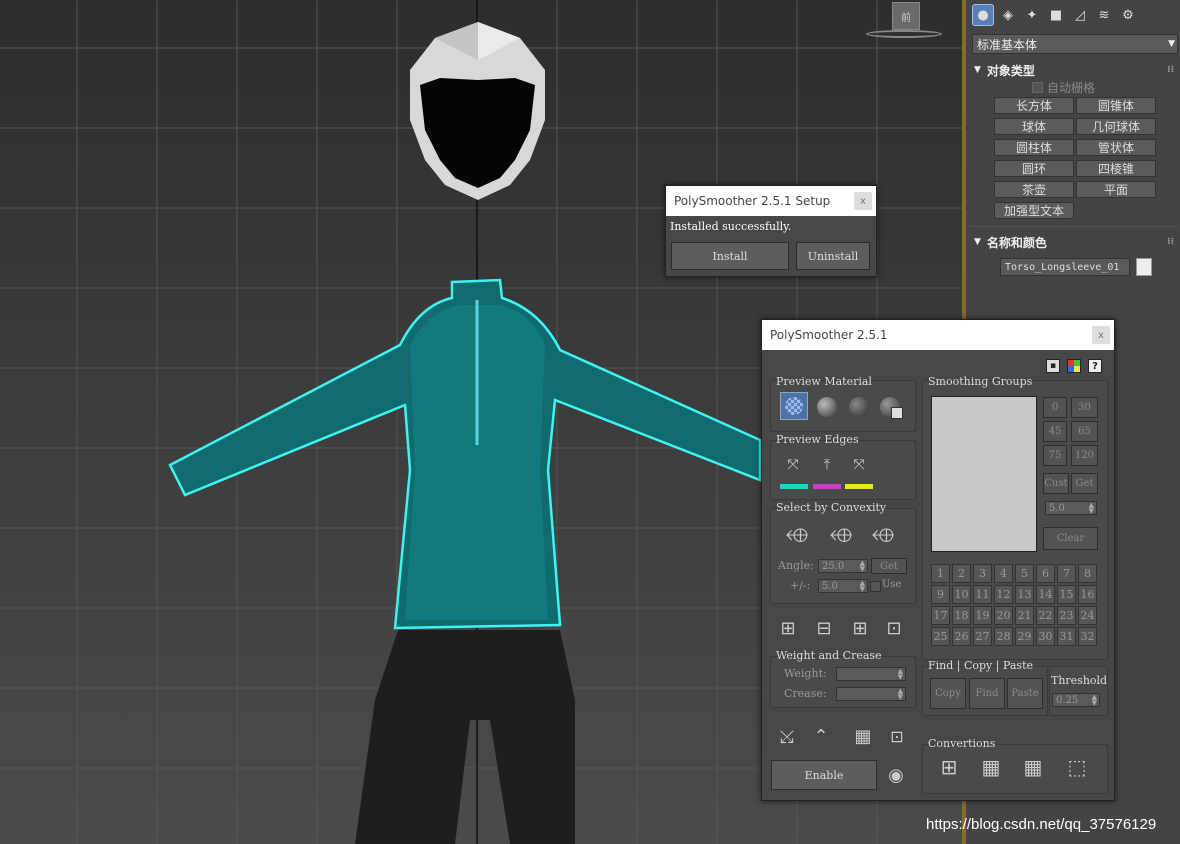 This screenshot has height=844, width=1180. Describe the element at coordinates (1087, 594) in the screenshot. I see `smoothing-group-button: 16` at that location.